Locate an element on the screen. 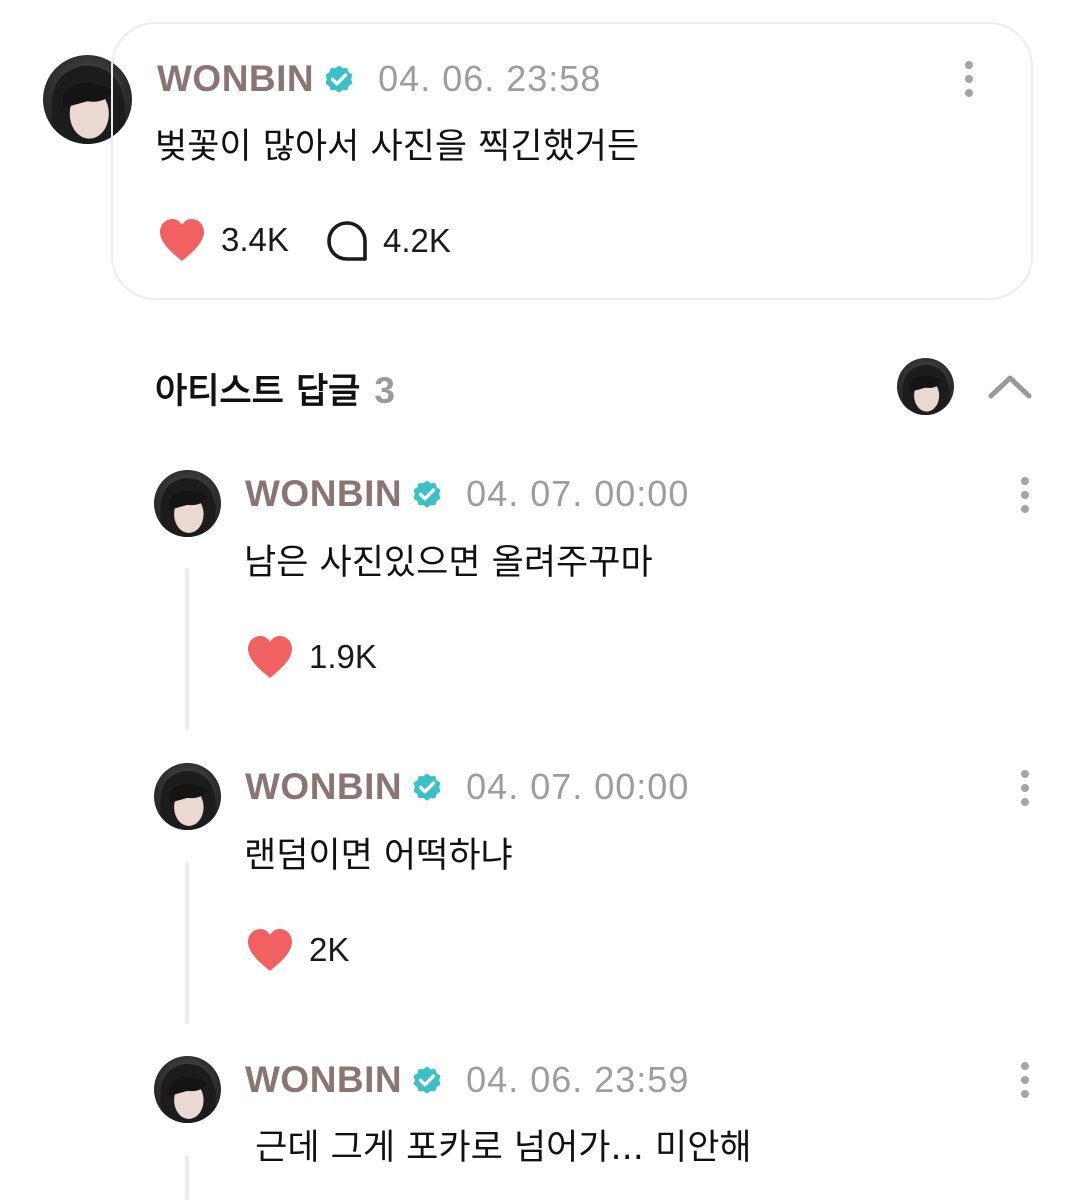  artist-replies-title: 아티스트 답글 is located at coordinates (258, 392).